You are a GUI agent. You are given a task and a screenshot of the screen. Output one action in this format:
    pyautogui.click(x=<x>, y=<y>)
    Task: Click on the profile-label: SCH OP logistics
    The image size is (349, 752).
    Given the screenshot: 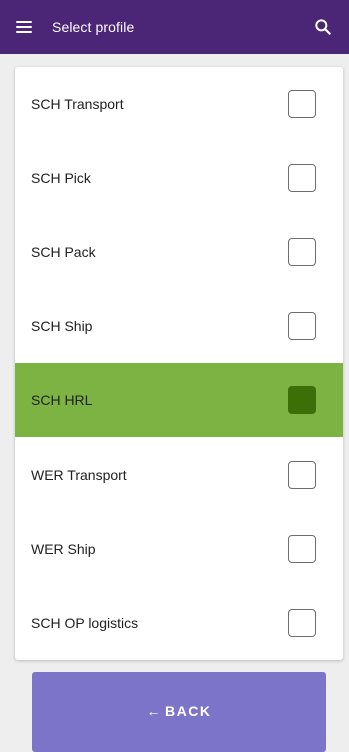 What is the action you would take?
    pyautogui.click(x=85, y=622)
    